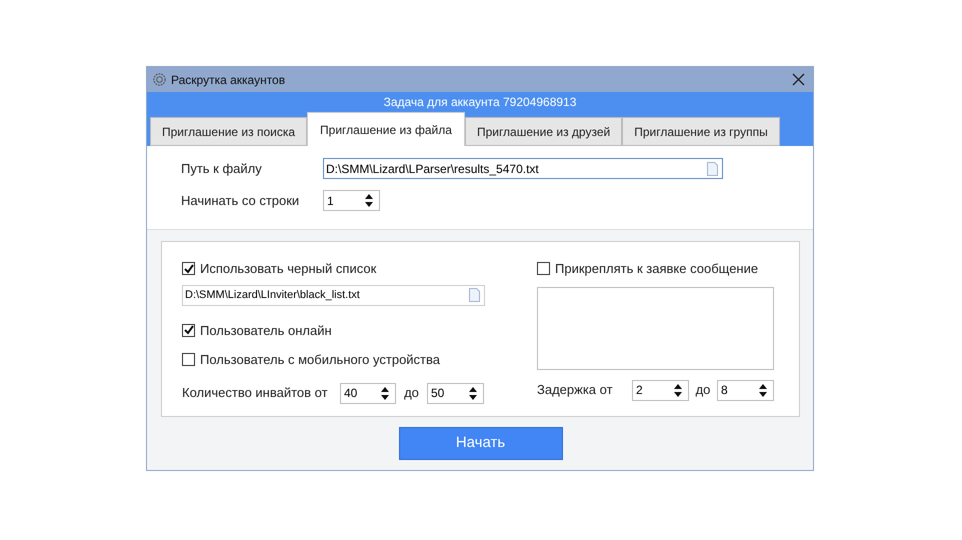 This screenshot has height=540, width=962. Describe the element at coordinates (351, 393) in the screenshot. I see `spinner-value: 40` at that location.